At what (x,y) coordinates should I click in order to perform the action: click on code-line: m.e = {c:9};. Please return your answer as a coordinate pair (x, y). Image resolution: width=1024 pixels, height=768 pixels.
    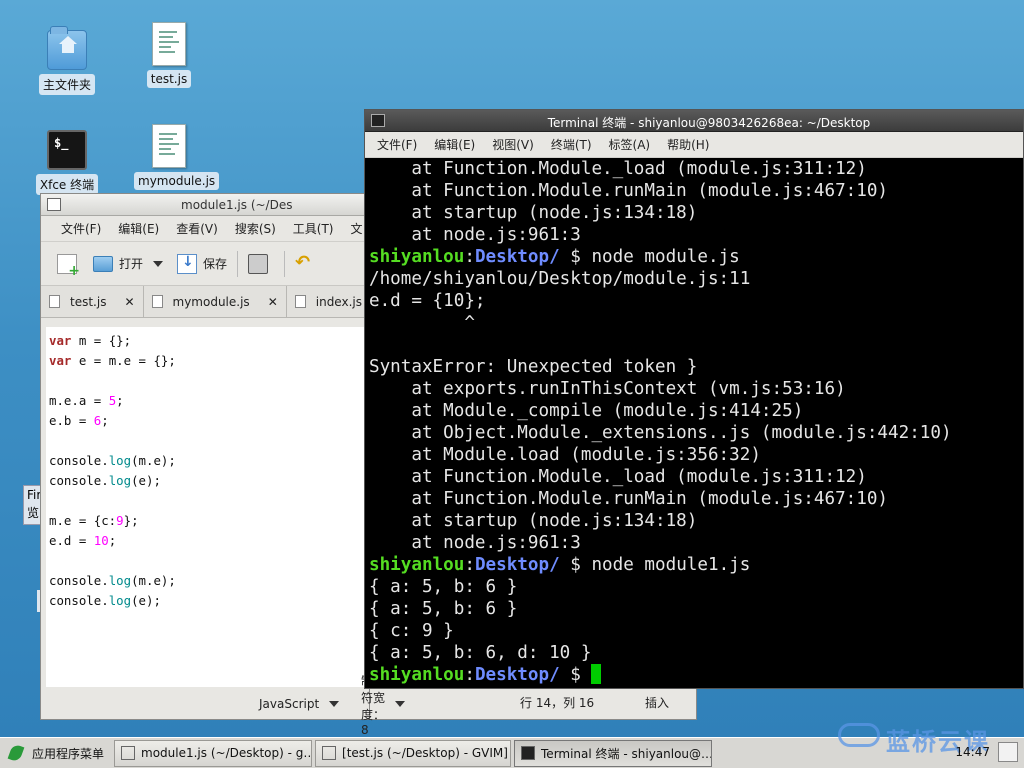
    Looking at the image, I should click on (94, 520).